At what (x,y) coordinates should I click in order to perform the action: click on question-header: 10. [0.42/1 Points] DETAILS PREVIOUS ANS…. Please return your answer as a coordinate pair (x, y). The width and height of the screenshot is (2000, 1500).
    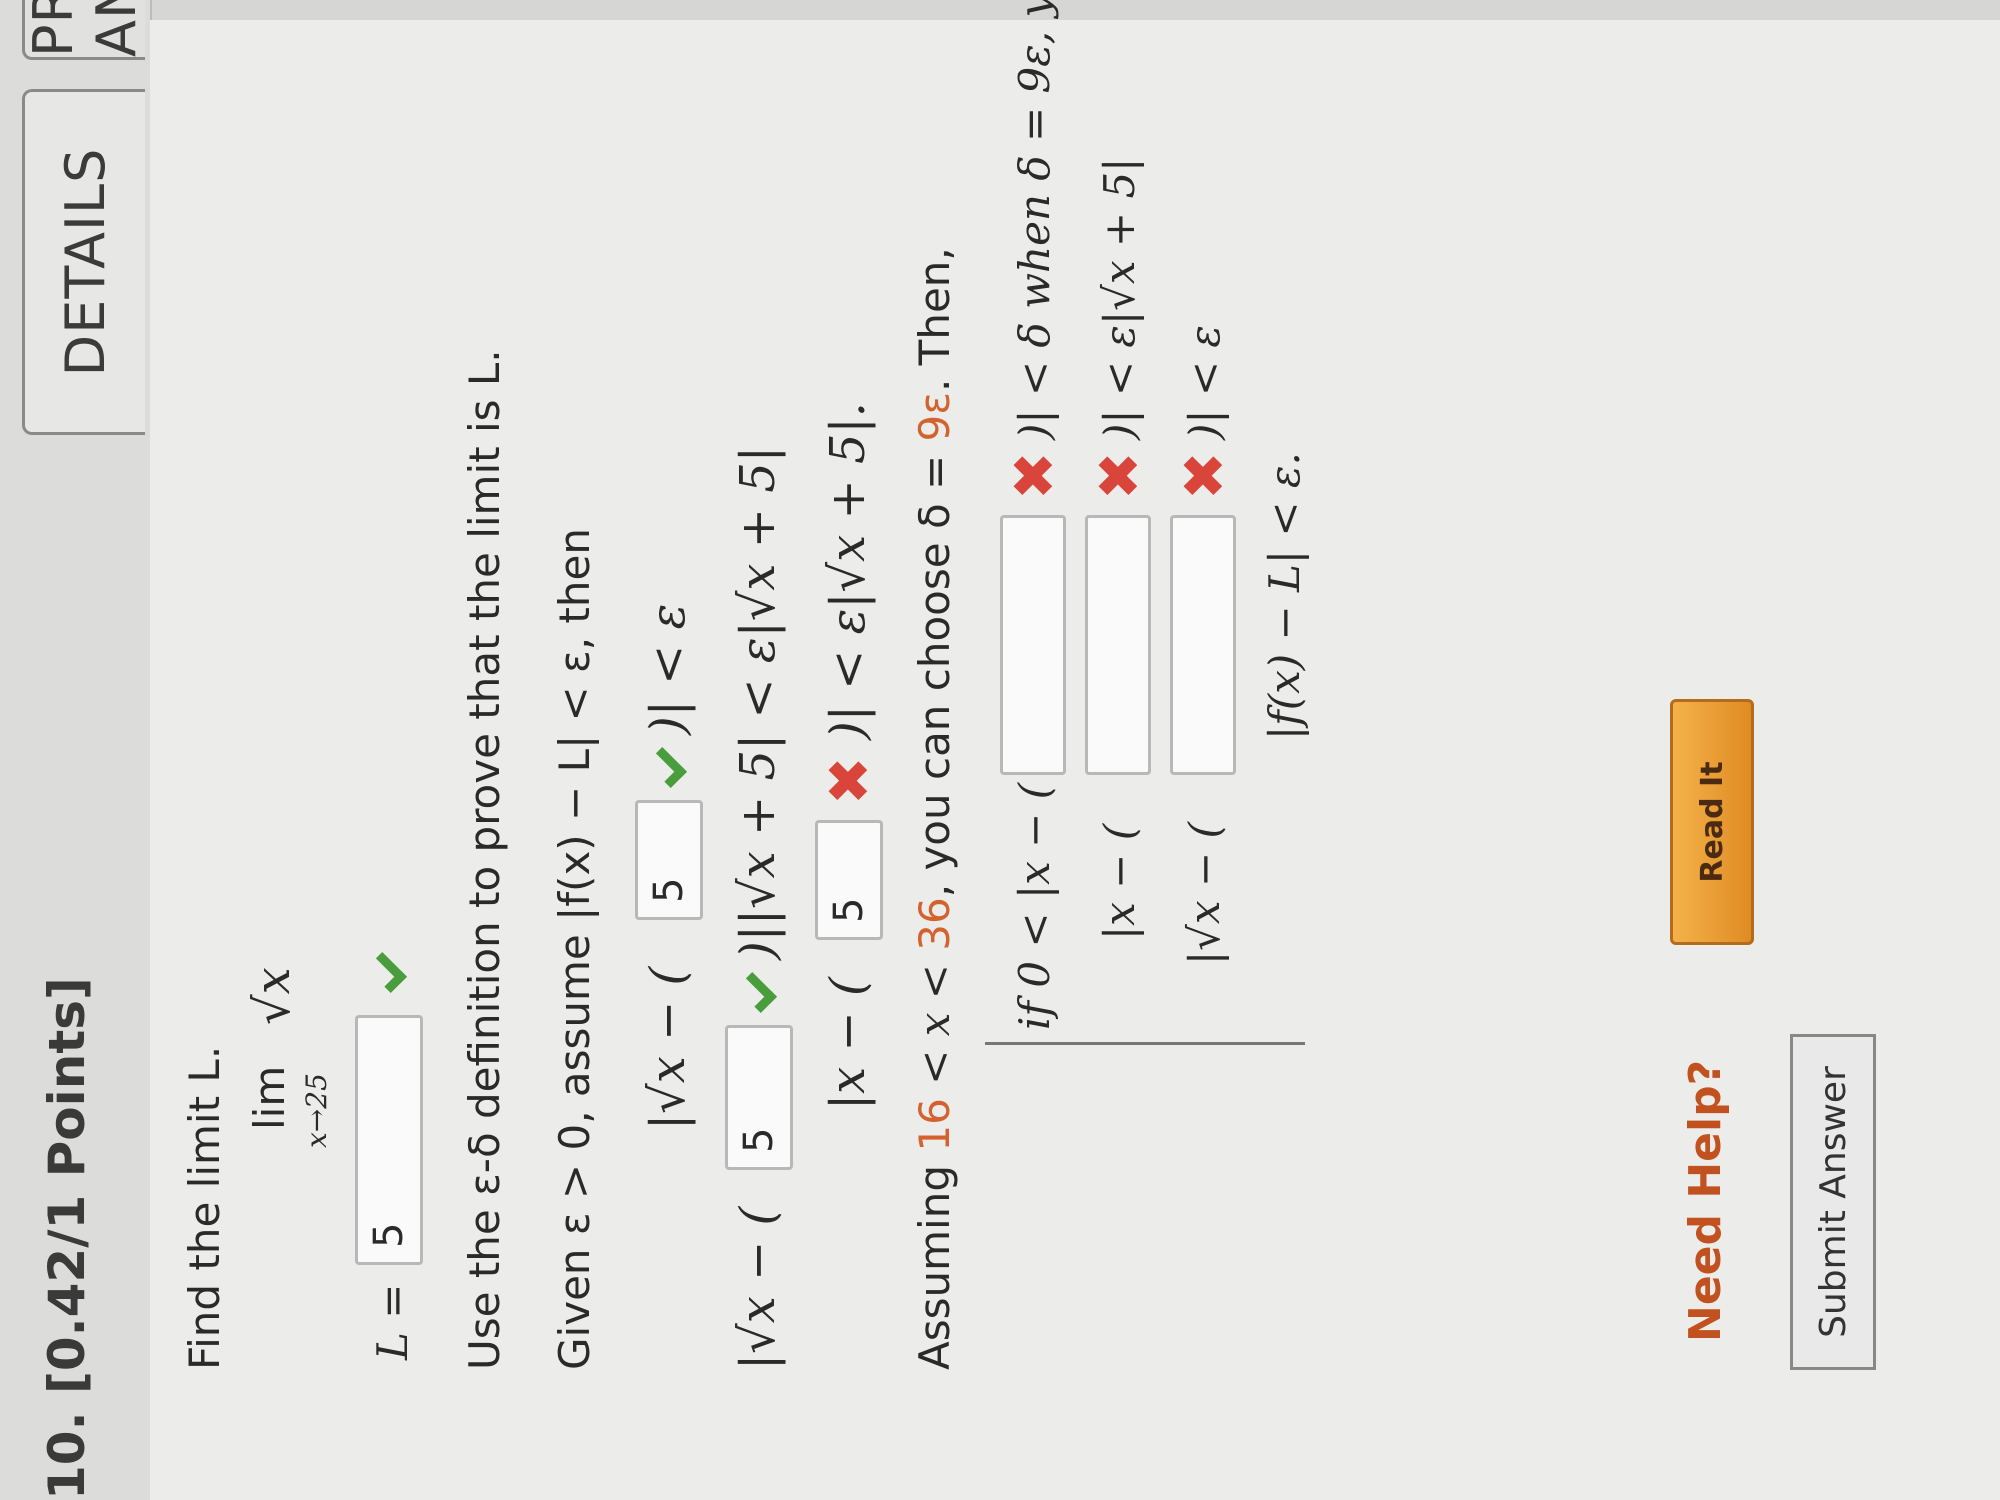
    Looking at the image, I should click on (76, 750).